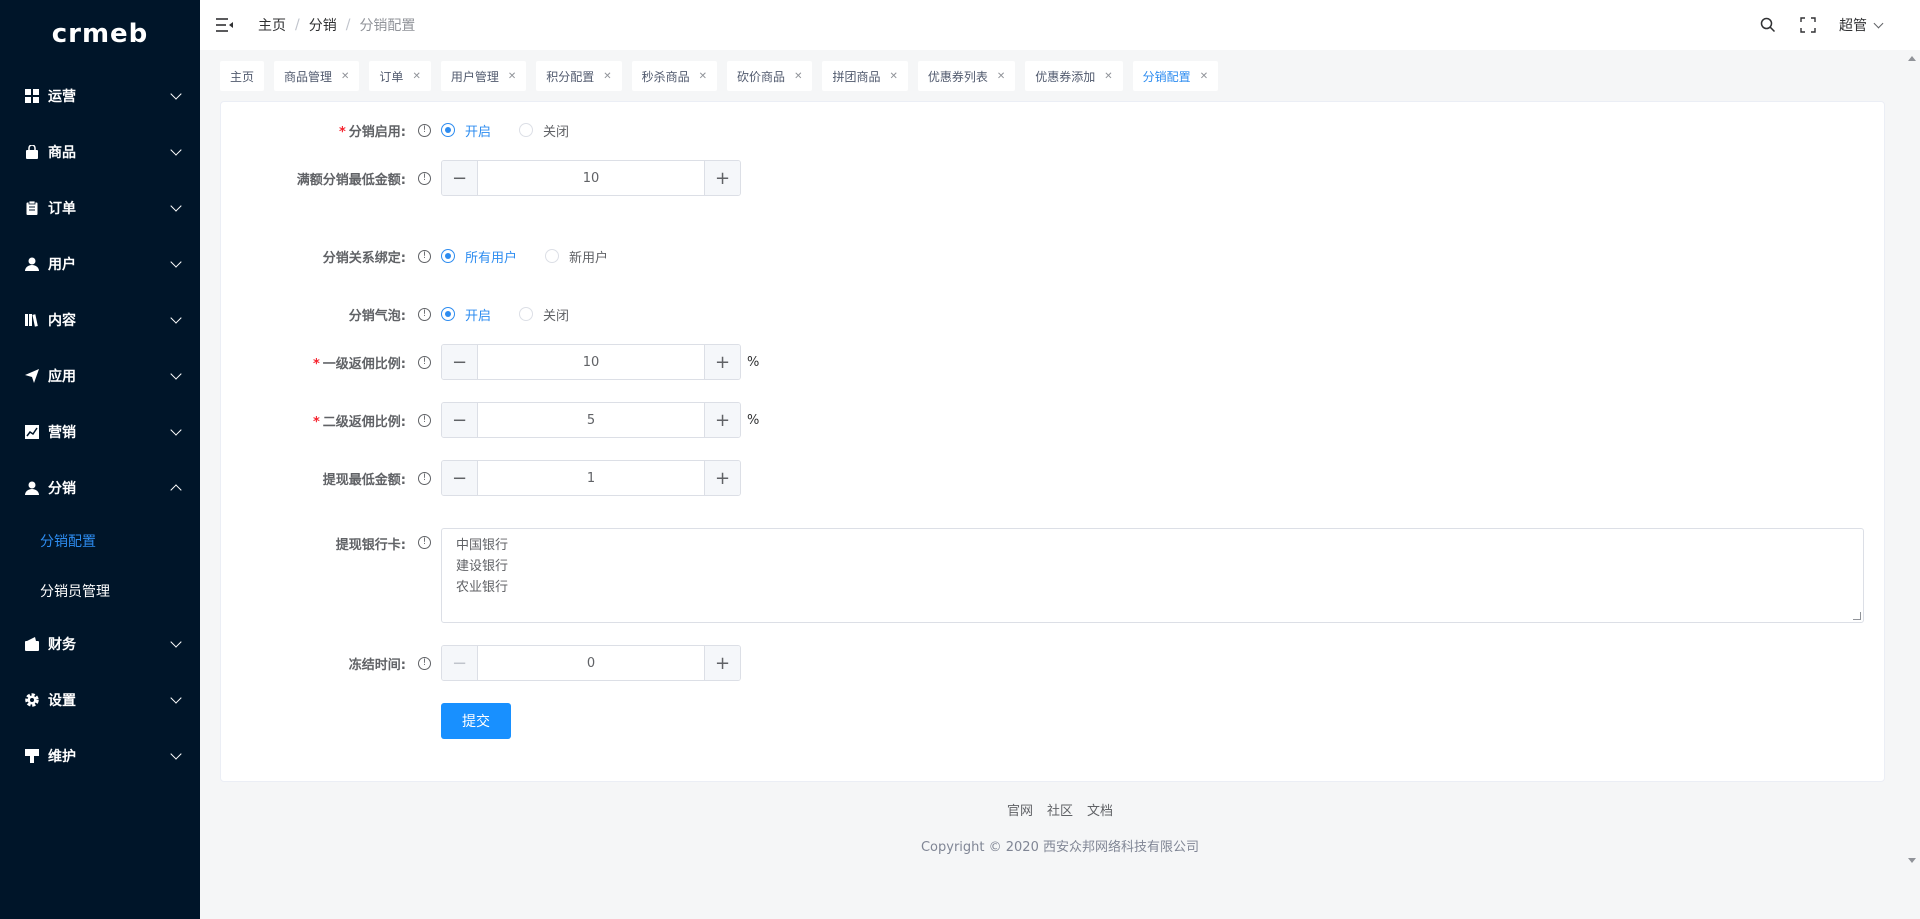  I want to click on logo: crmeb, so click(100, 34).